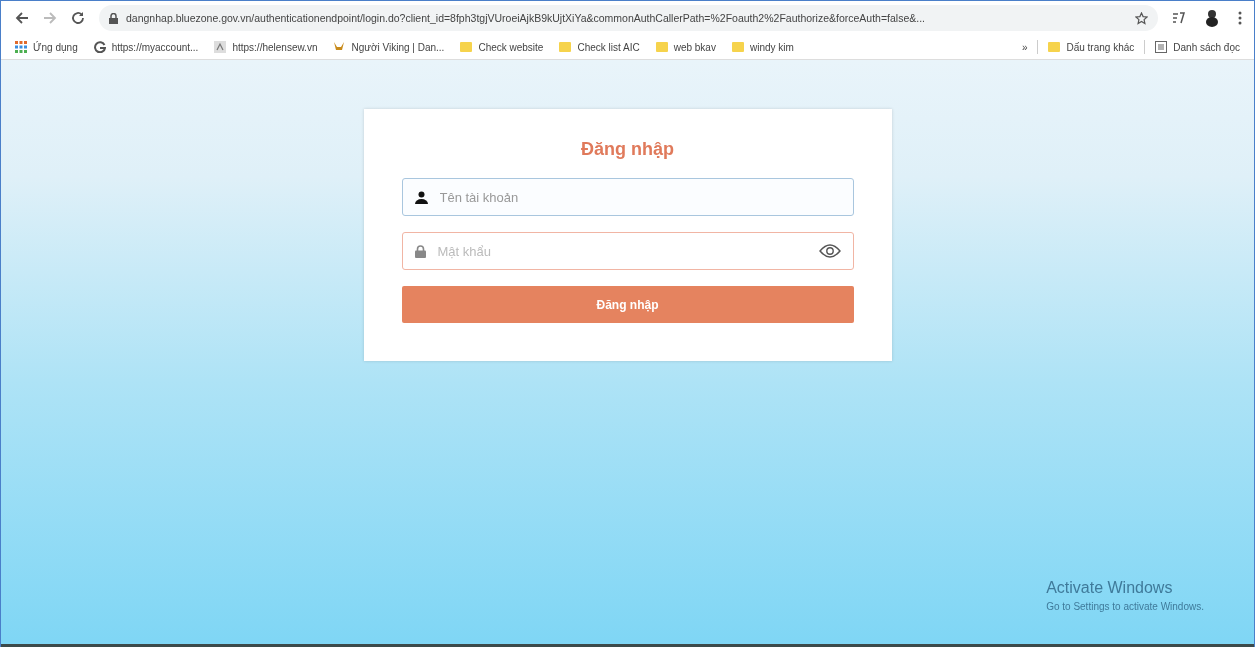 The image size is (1255, 647). Describe the element at coordinates (220, 47) in the screenshot. I see `site-favicon-icon` at that location.